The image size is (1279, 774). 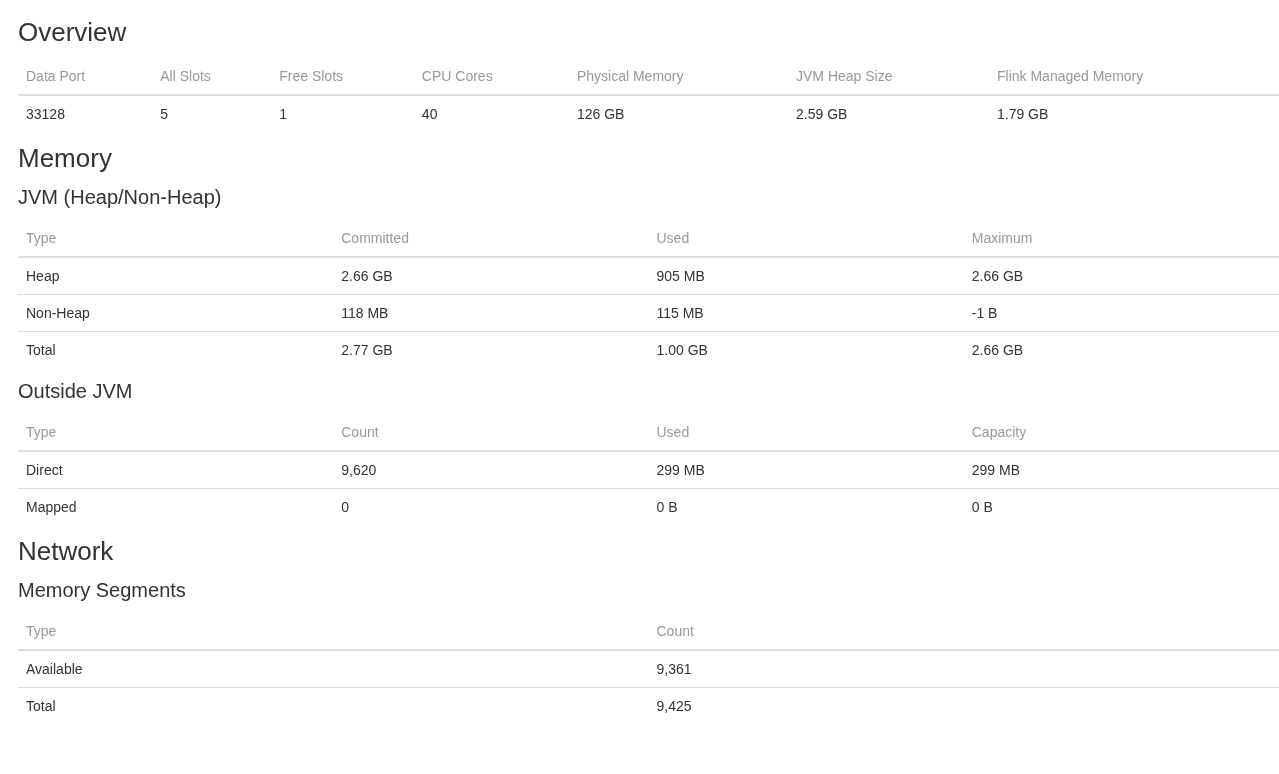 I want to click on table-cell: 9,425, so click(x=674, y=706).